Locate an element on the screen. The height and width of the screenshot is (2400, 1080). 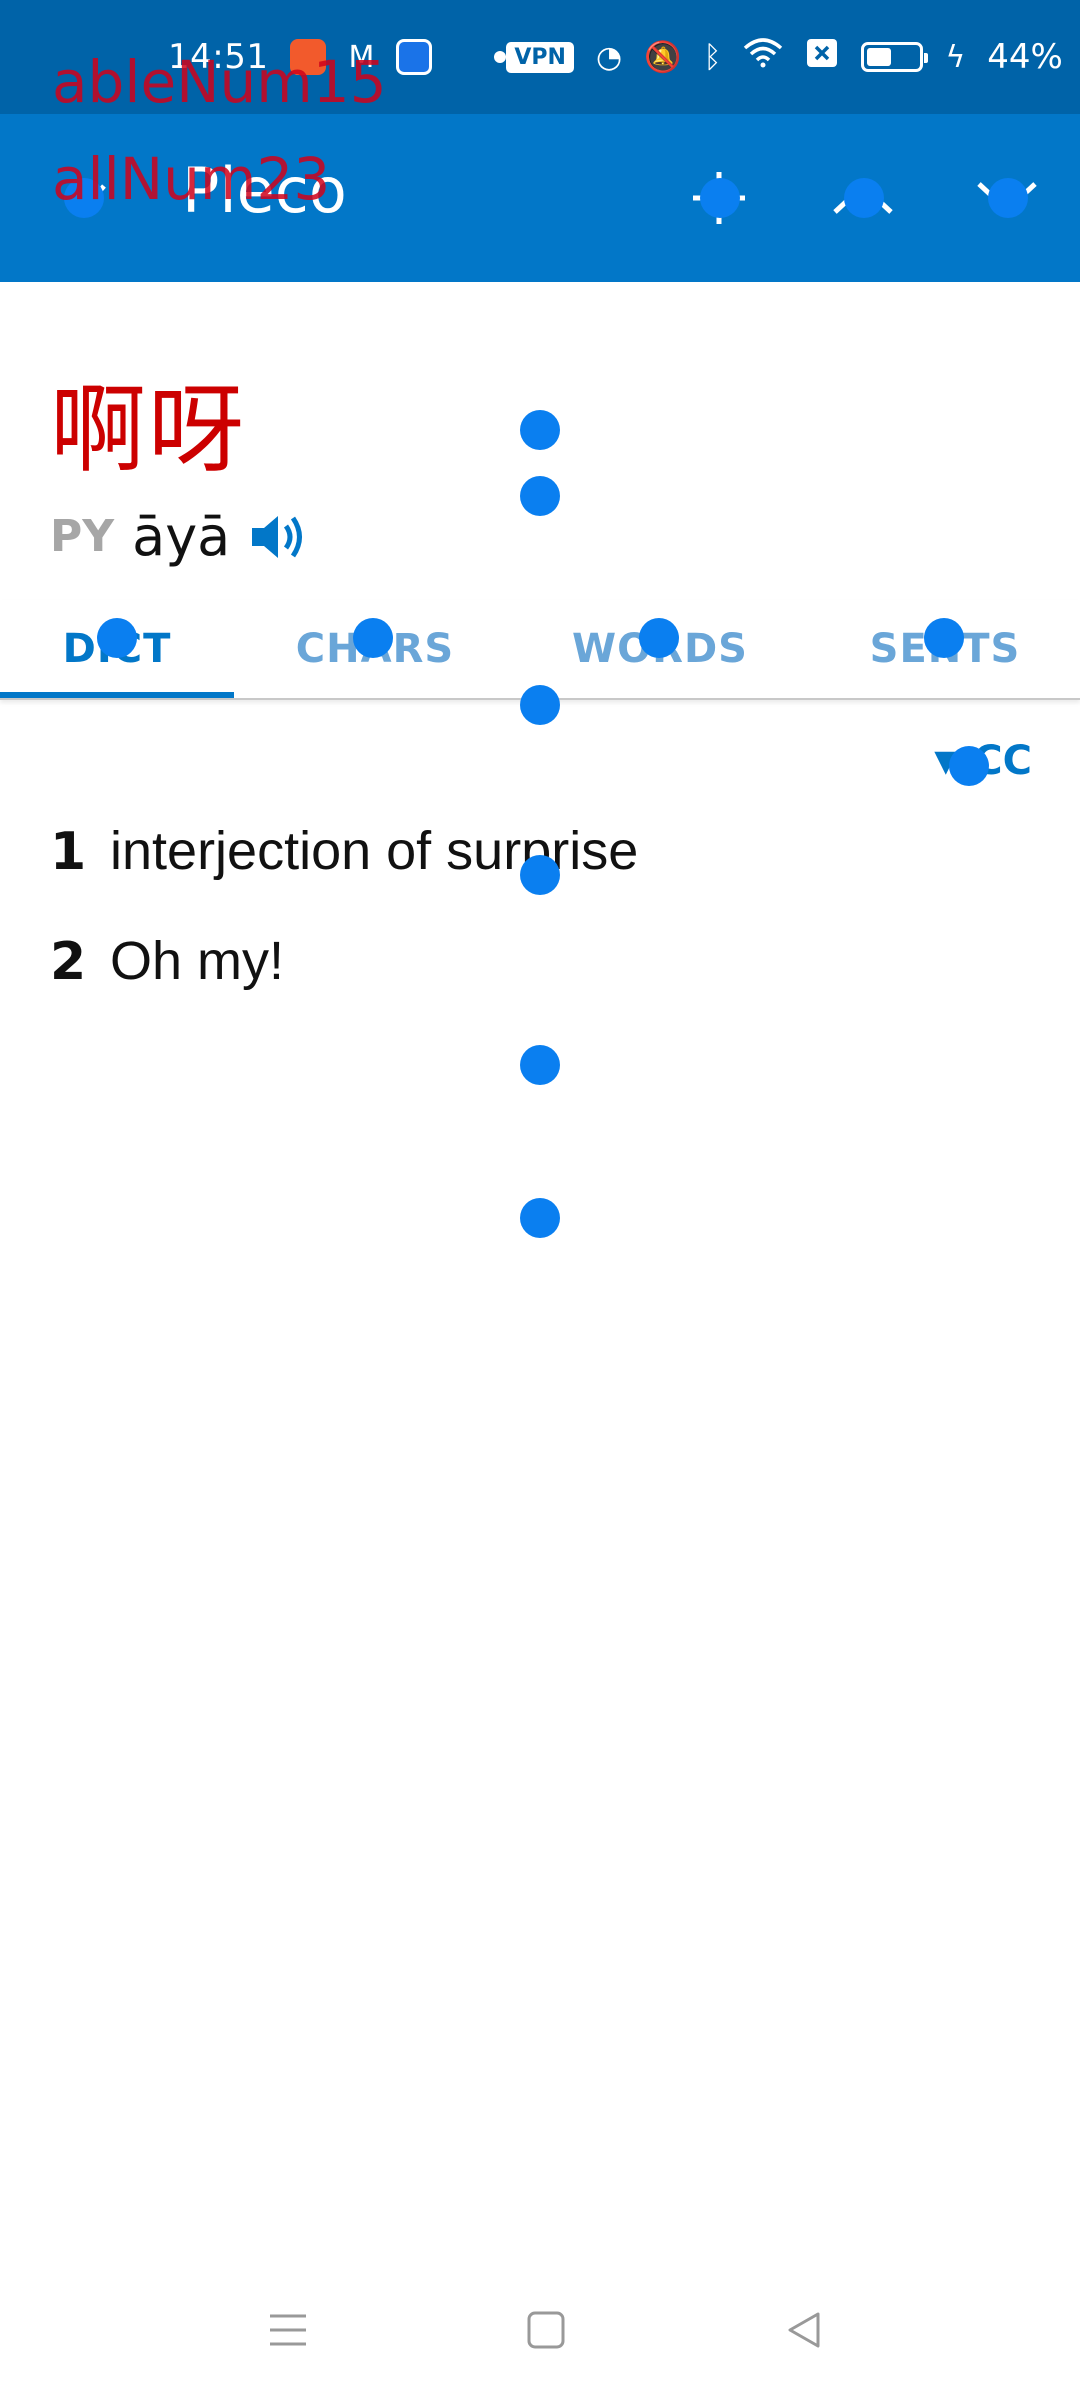
battery-icon is located at coordinates (895, 57).